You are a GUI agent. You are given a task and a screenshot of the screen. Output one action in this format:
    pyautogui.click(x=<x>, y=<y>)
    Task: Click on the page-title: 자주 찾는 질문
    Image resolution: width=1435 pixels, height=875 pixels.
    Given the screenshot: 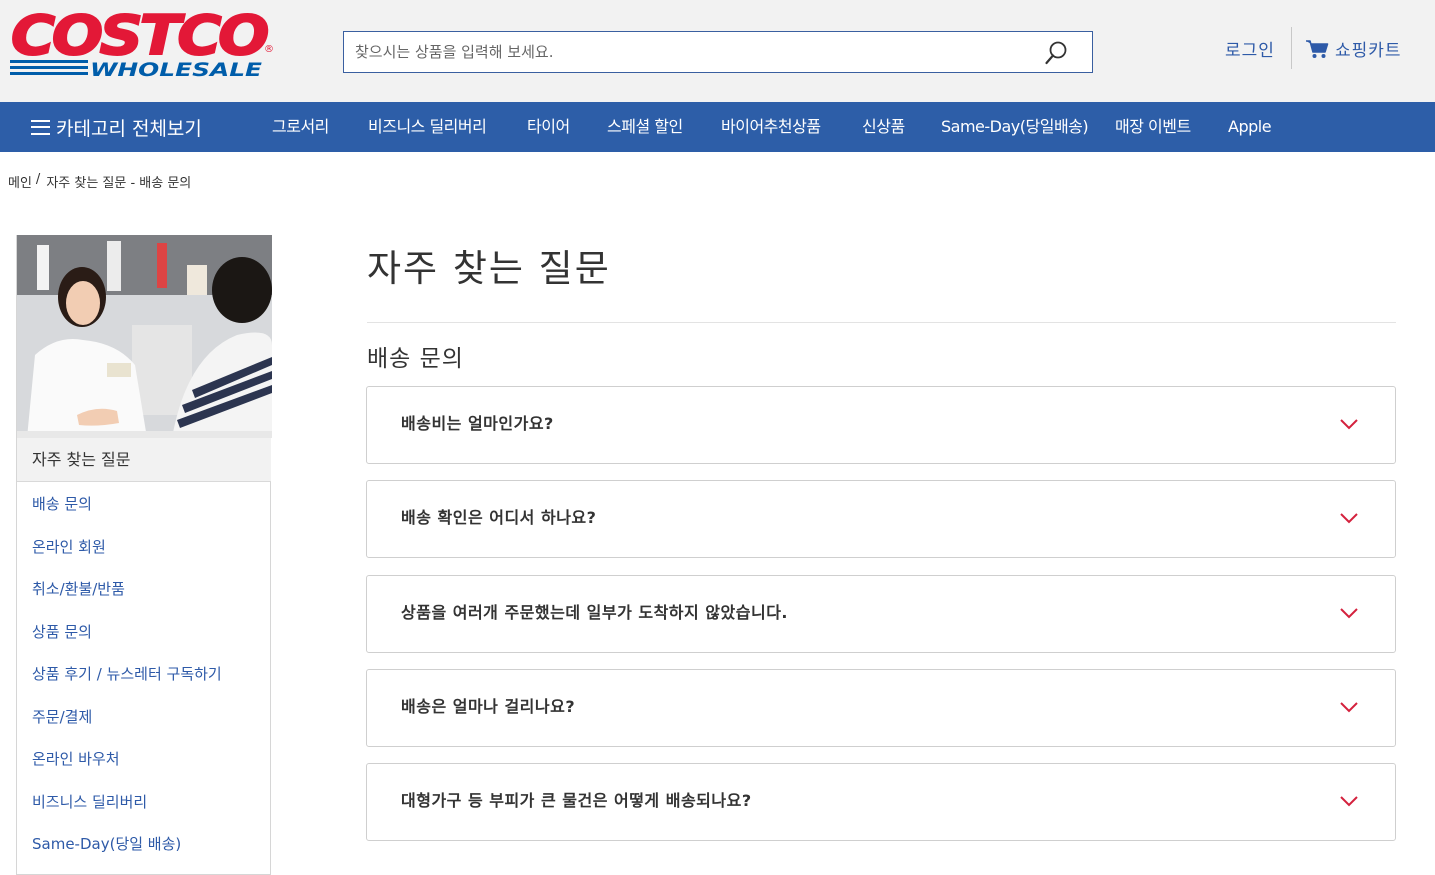 What is the action you would take?
    pyautogui.click(x=489, y=268)
    